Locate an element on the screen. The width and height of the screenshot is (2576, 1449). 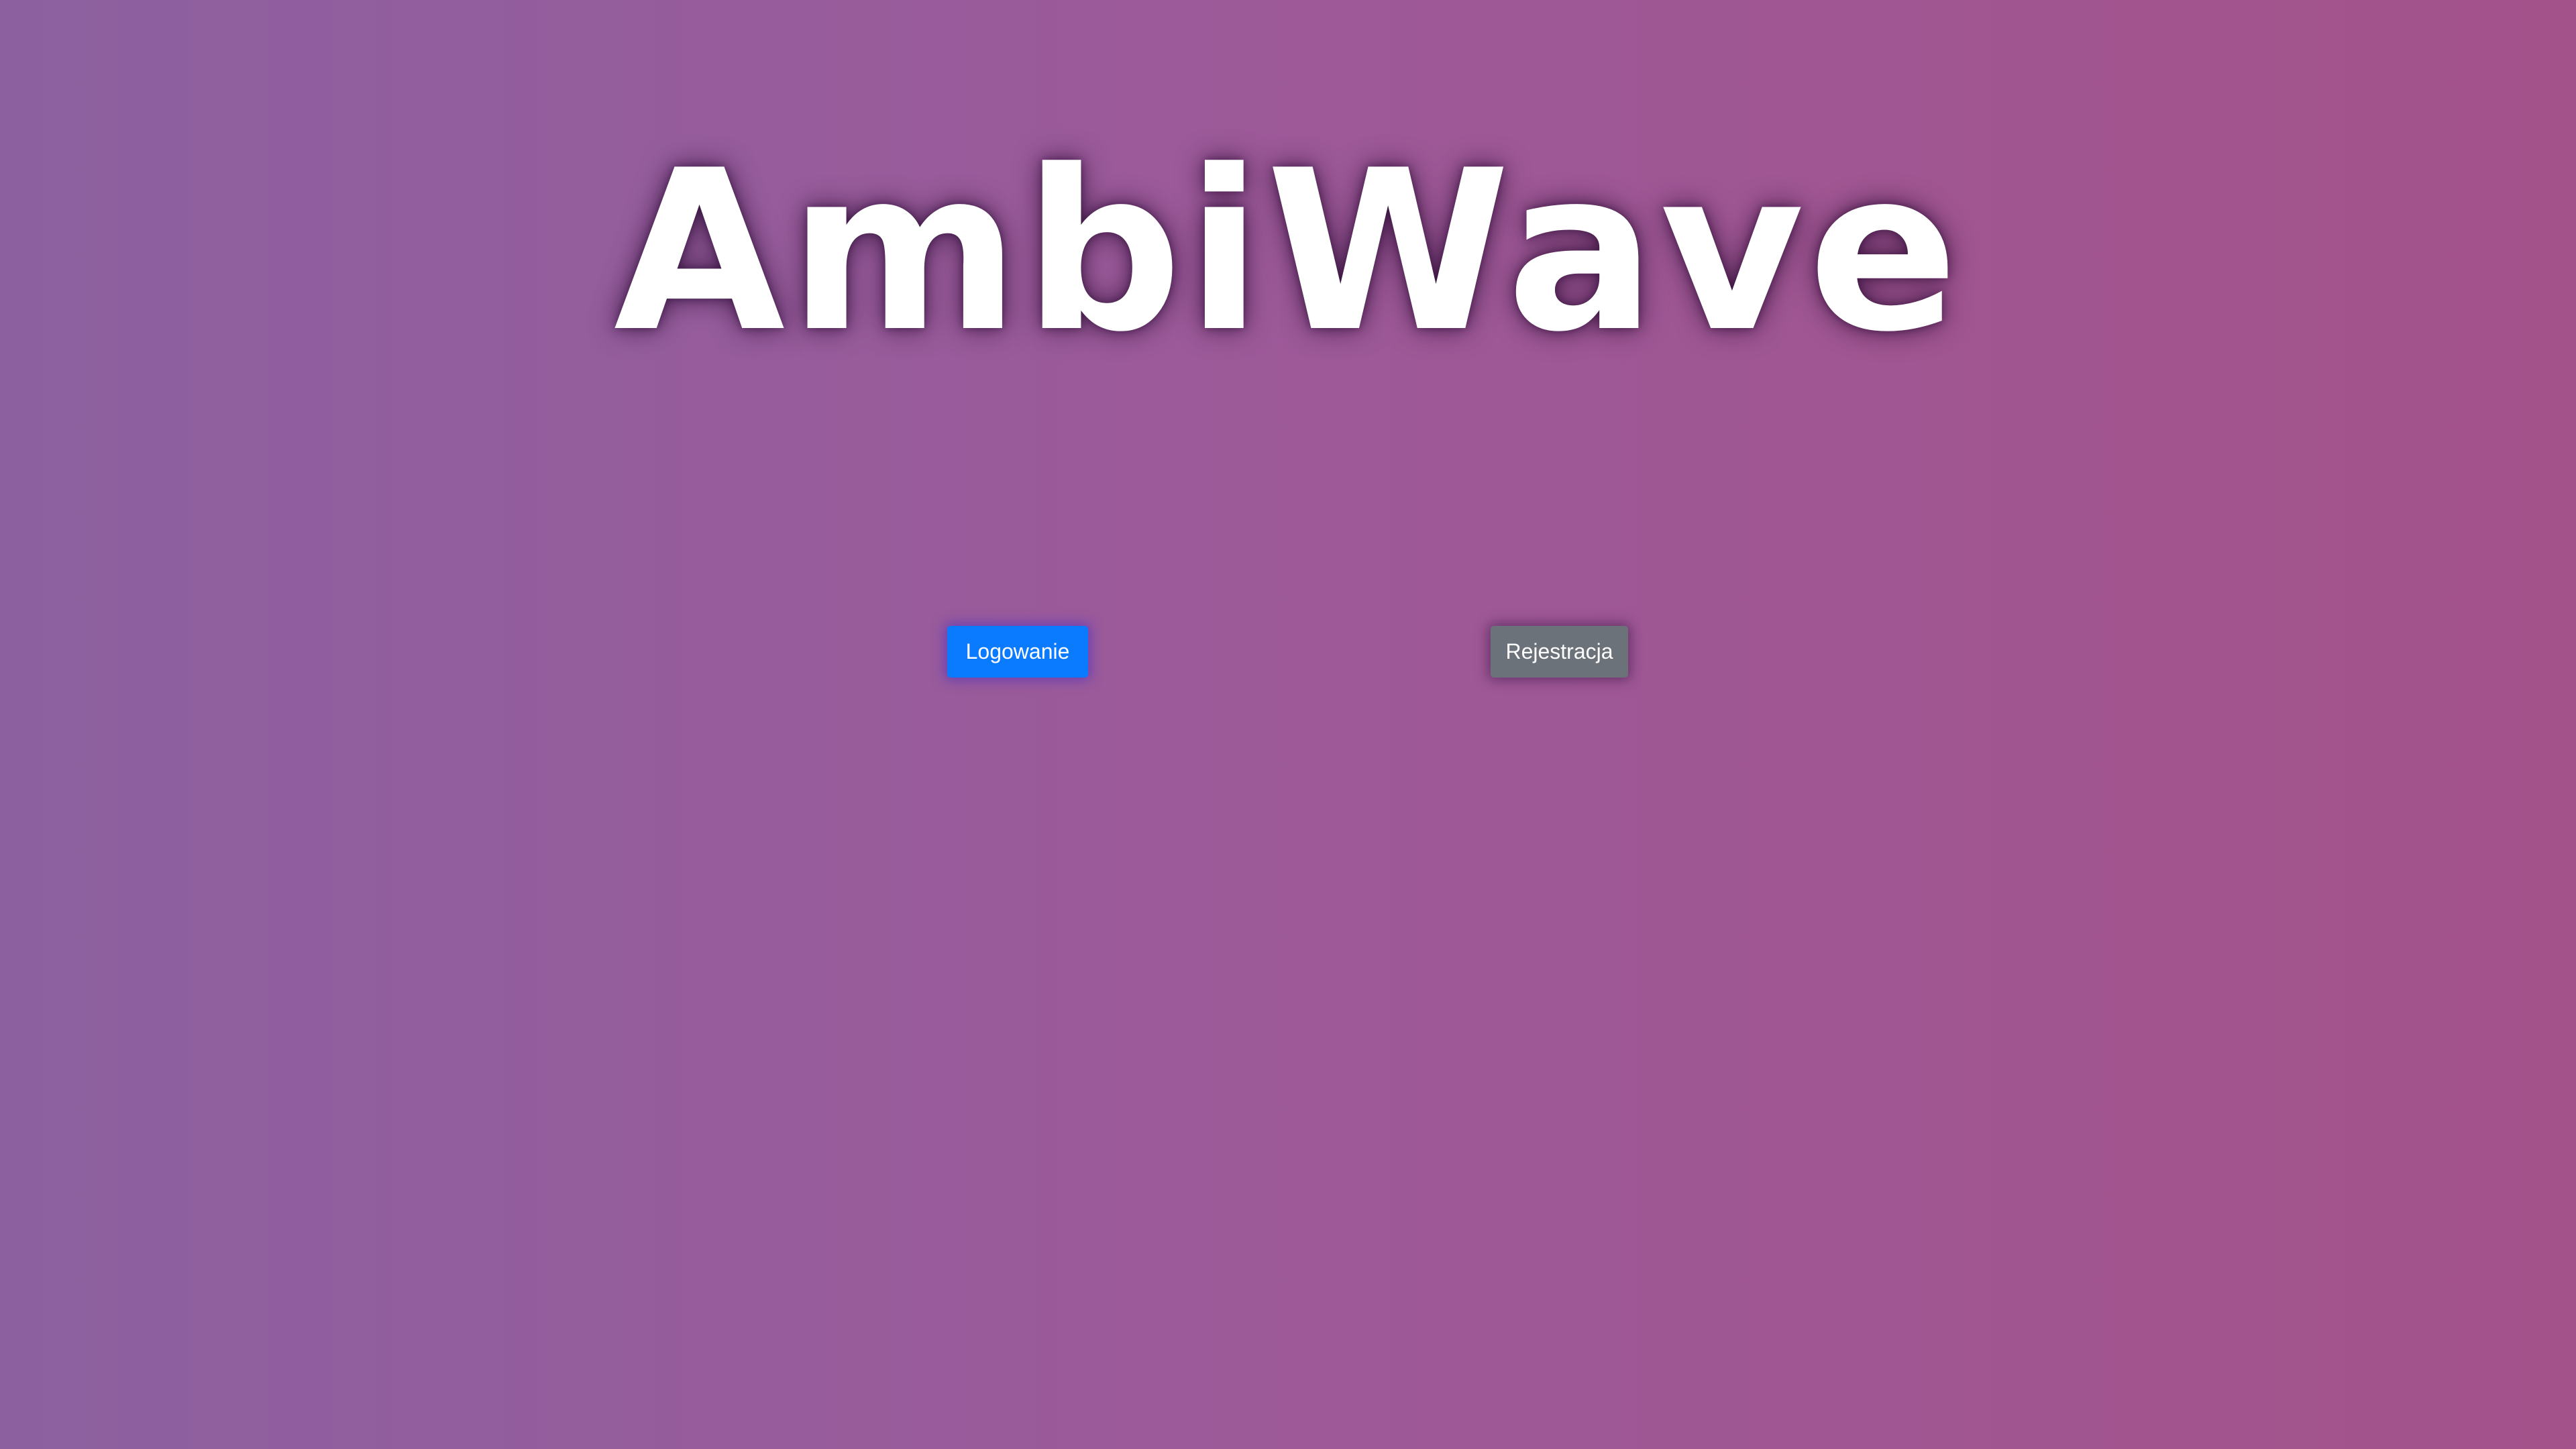
app-logo: AmbiWave is located at coordinates (1288, 251).